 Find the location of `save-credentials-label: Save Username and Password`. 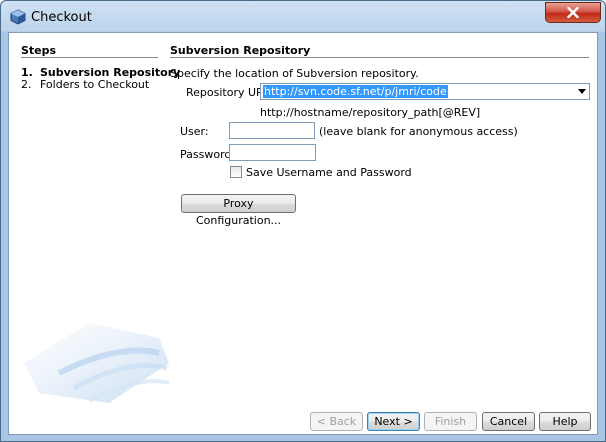

save-credentials-label: Save Username and Password is located at coordinates (329, 172).